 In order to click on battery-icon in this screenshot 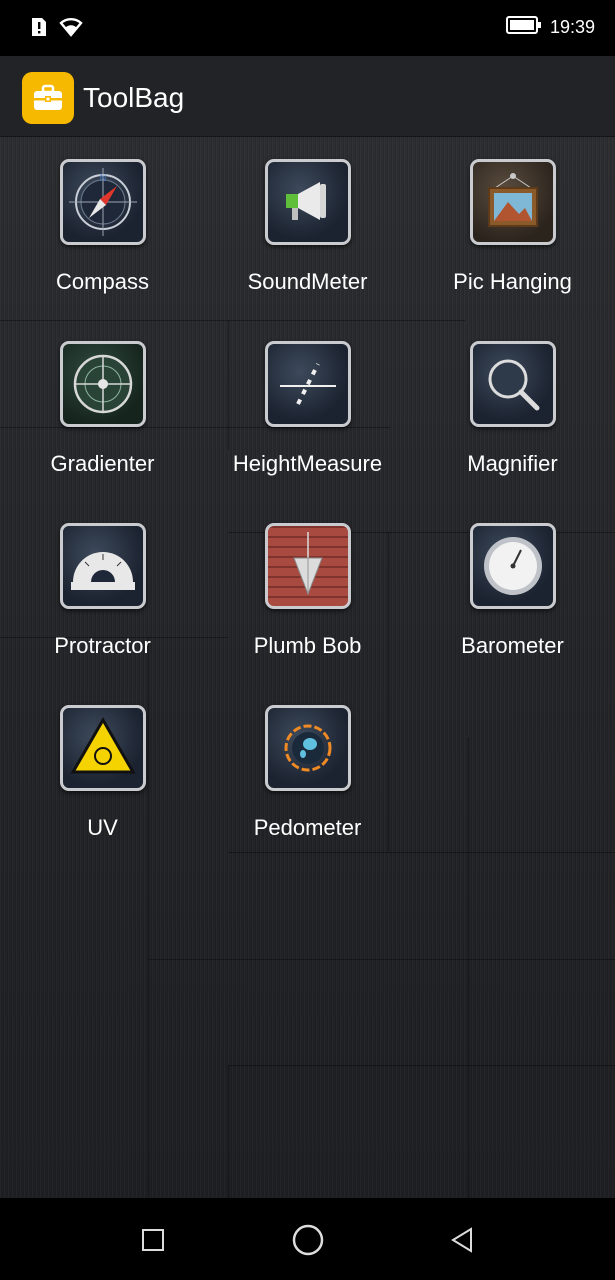, I will do `click(523, 27)`.